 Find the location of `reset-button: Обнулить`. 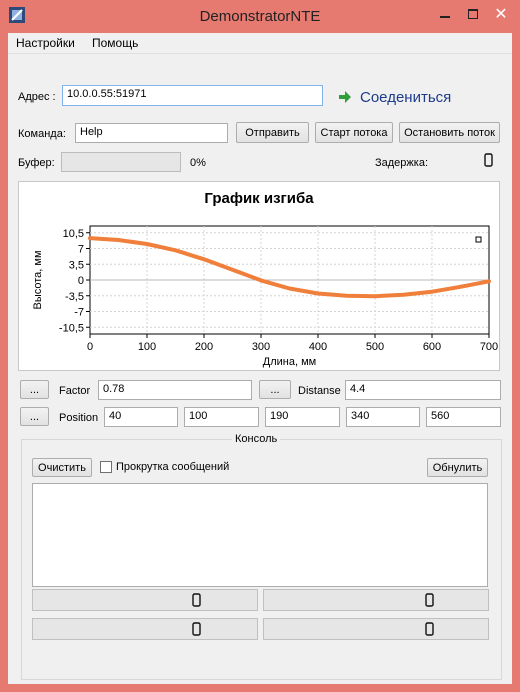

reset-button: Обнулить is located at coordinates (457, 467).